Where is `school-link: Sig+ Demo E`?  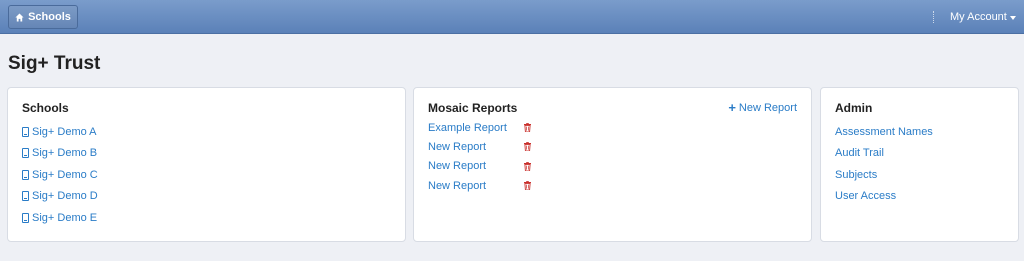
school-link: Sig+ Demo E is located at coordinates (64, 218).